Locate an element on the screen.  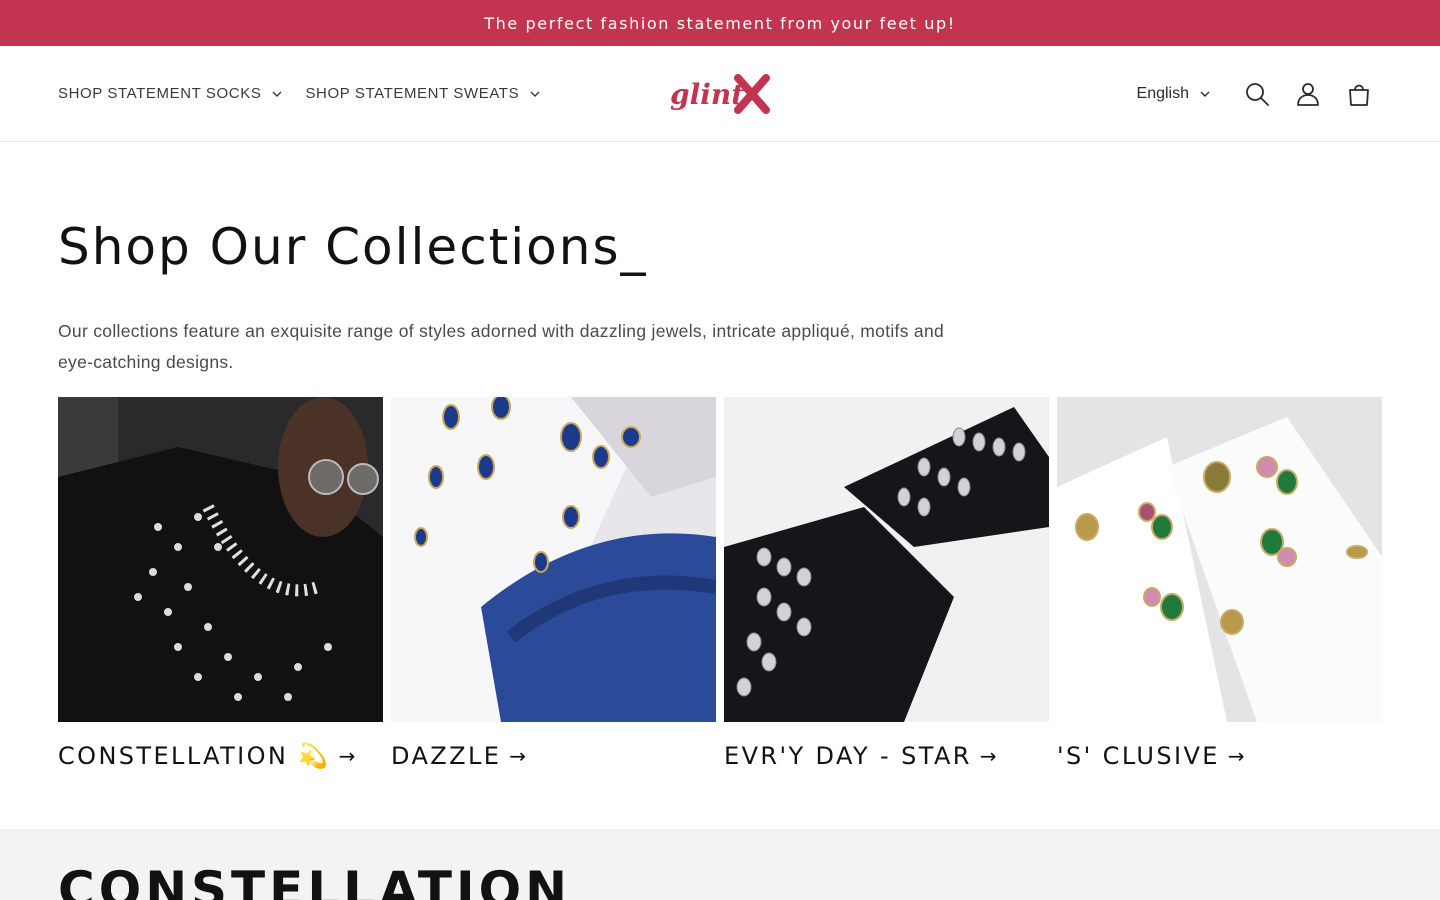
collection-label: CONSTELLATION 💫 is located at coordinates (194, 756).